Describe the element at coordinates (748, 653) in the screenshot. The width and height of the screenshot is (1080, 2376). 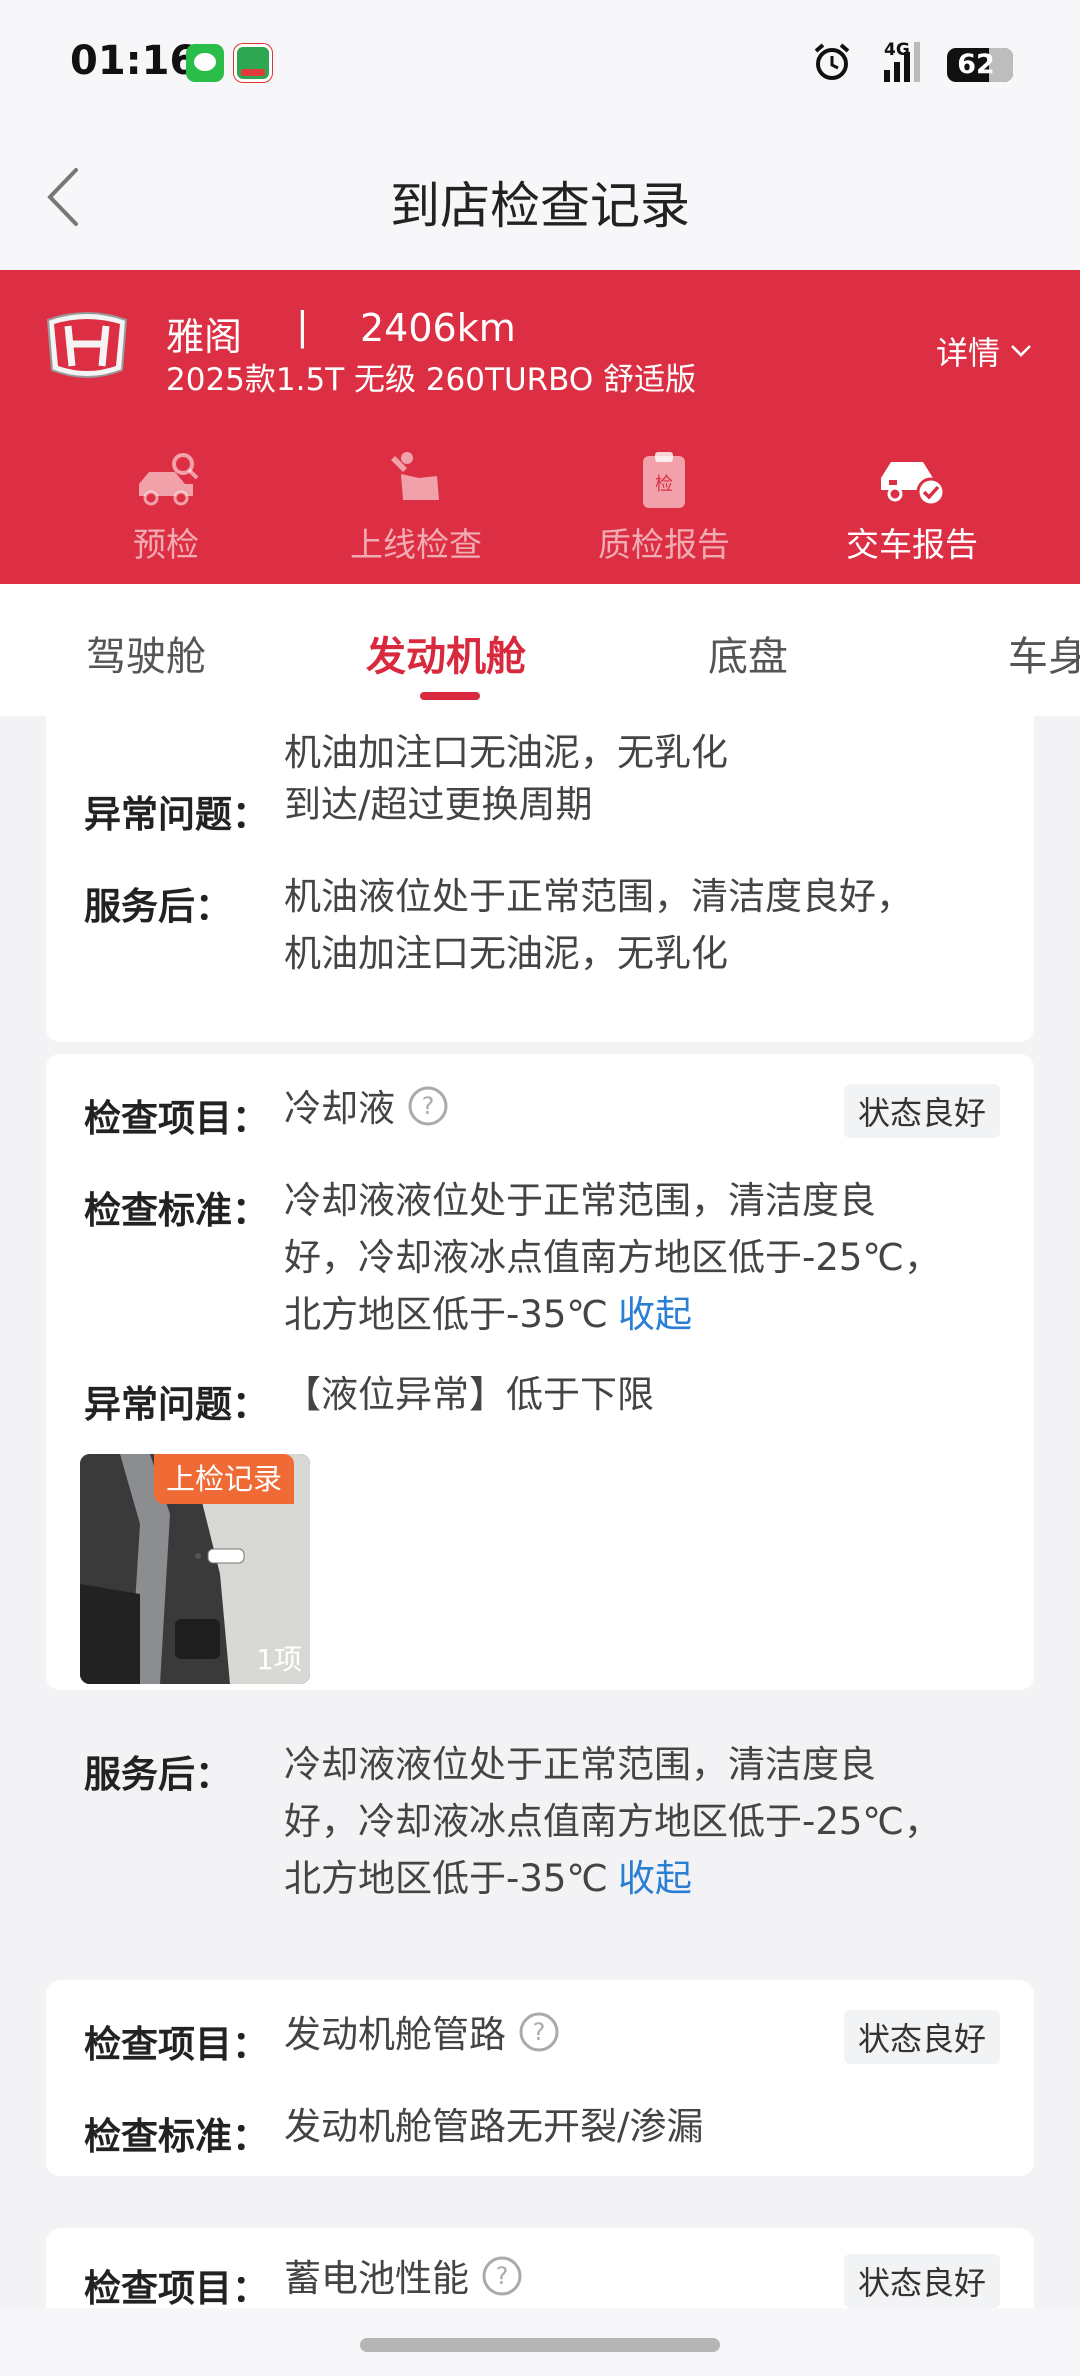
I see `tab-chassis: 底盘` at that location.